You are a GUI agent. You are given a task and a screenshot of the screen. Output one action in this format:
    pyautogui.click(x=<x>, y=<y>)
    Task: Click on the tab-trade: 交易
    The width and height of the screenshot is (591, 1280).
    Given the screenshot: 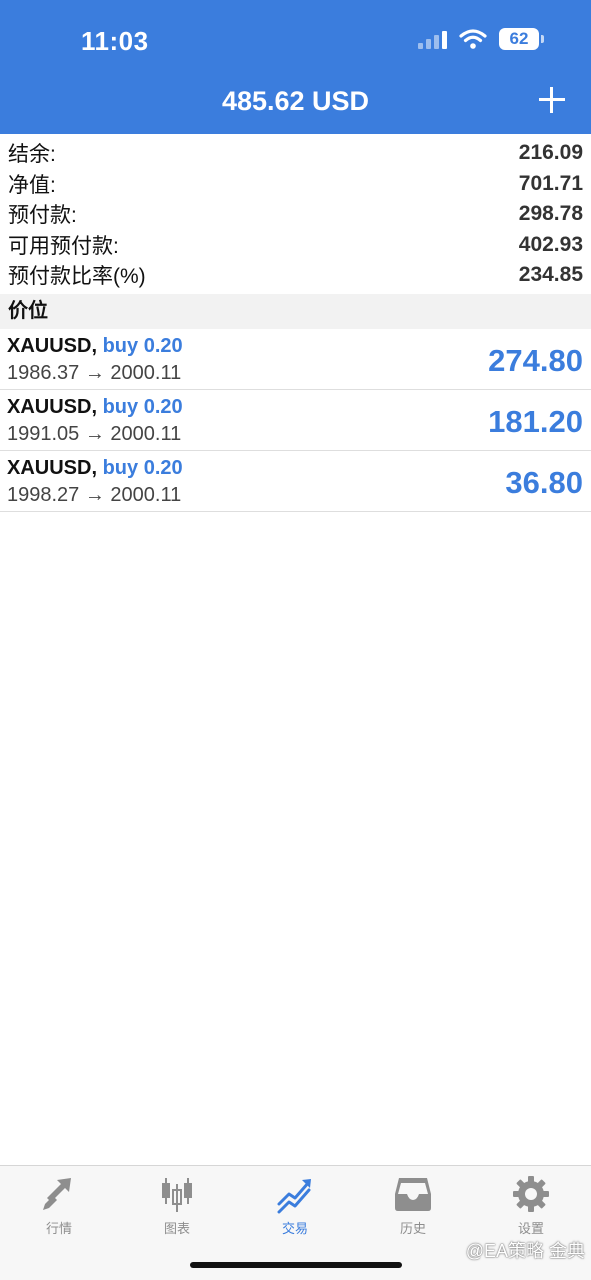 What is the action you would take?
    pyautogui.click(x=295, y=1205)
    